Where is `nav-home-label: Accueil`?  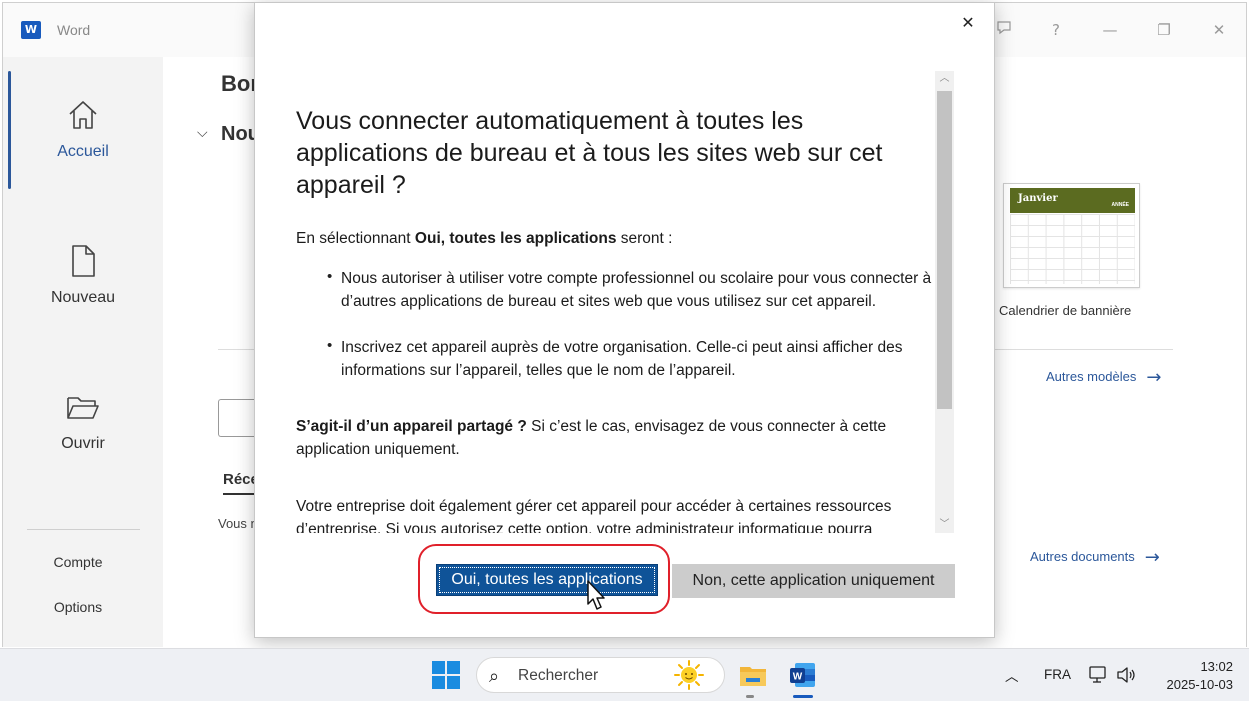
nav-home-label: Accueil is located at coordinates (83, 151).